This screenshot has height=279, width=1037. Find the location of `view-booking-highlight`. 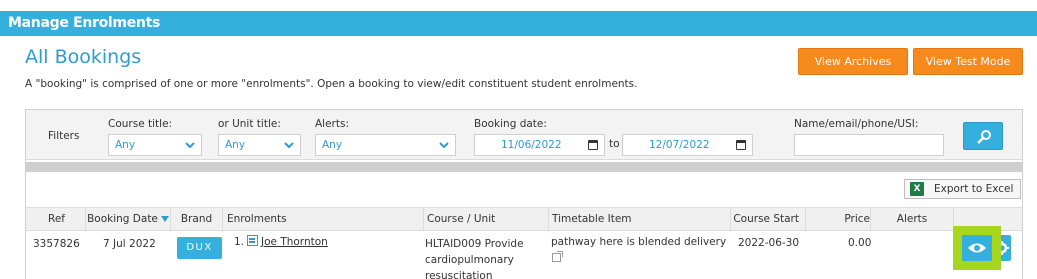

view-booking-highlight is located at coordinates (977, 248).